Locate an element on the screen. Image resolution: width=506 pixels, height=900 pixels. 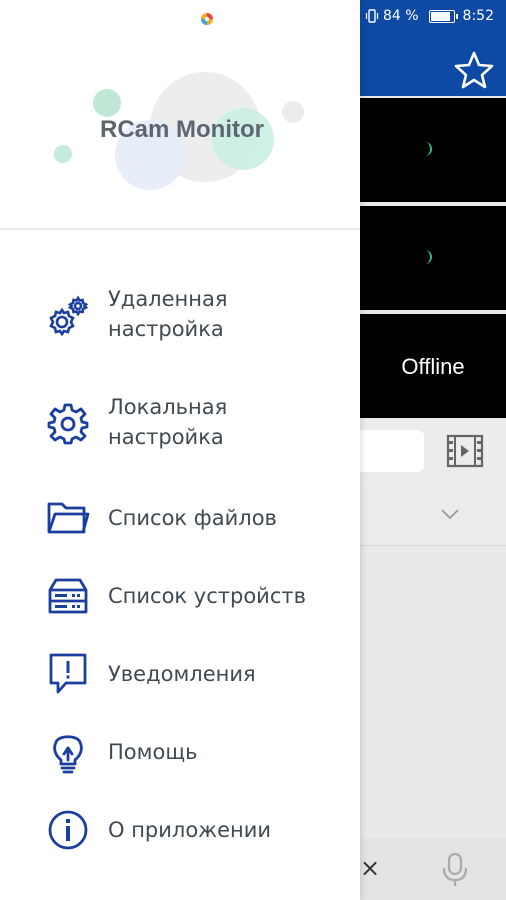
menu-item-device-list: Список устройств is located at coordinates (180, 596).